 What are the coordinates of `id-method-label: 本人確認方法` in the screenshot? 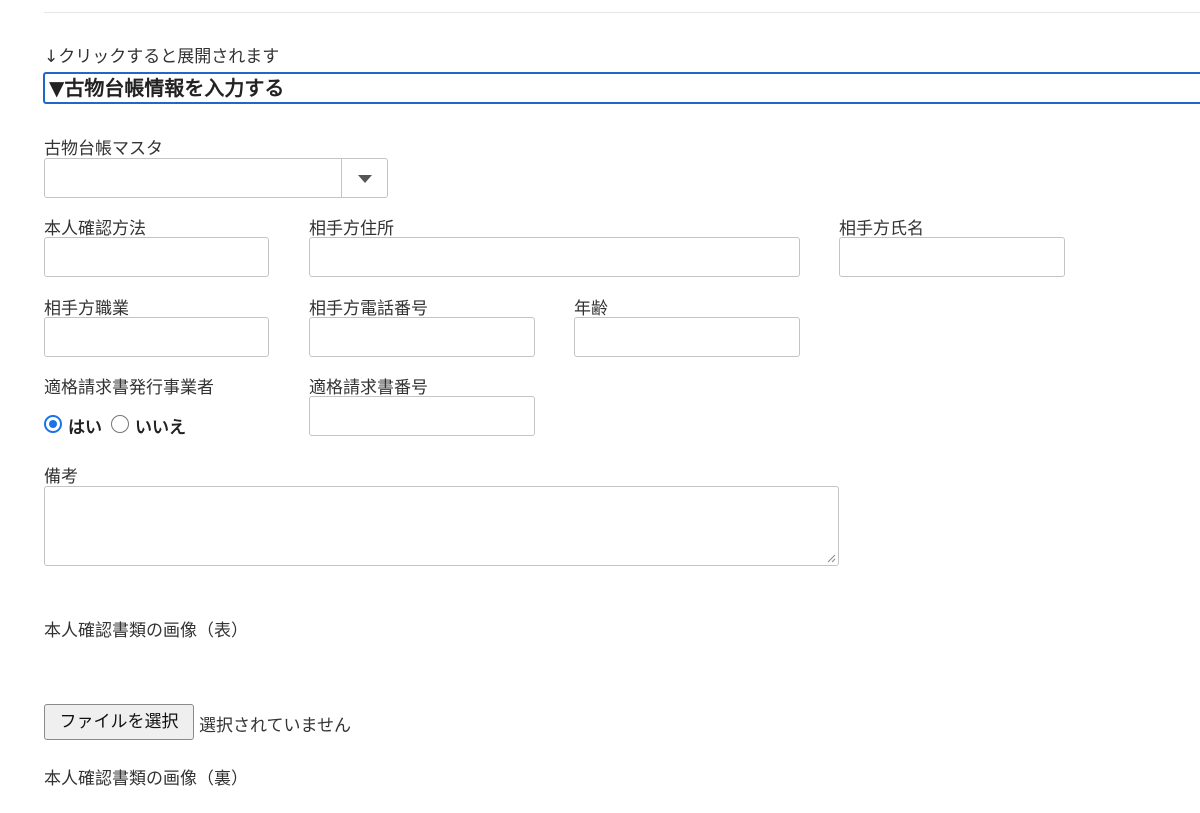 It's located at (95, 229).